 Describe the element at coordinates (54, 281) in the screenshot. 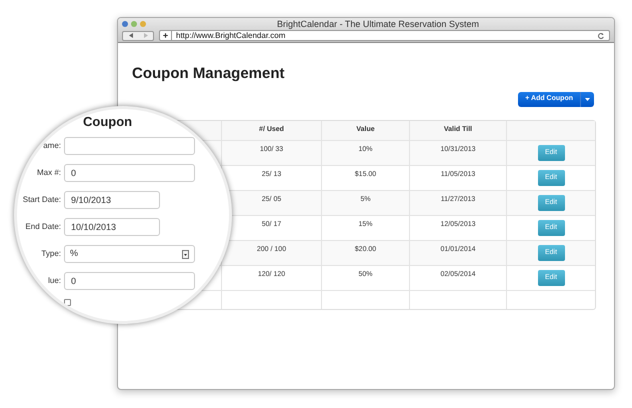

I see `field-label: lue:` at that location.